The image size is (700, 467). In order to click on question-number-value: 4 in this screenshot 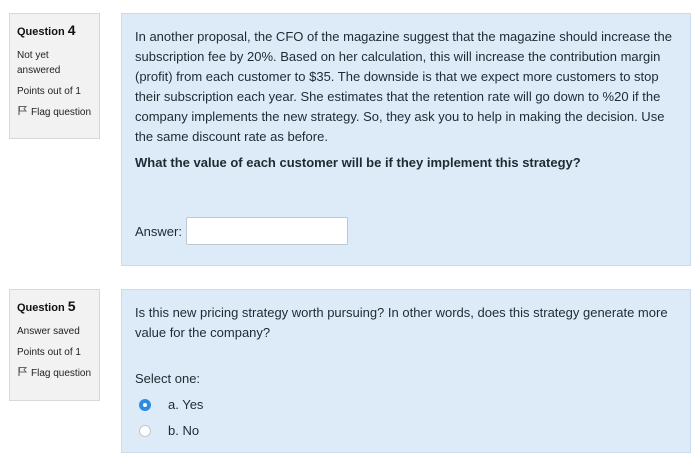, I will do `click(71, 30)`.